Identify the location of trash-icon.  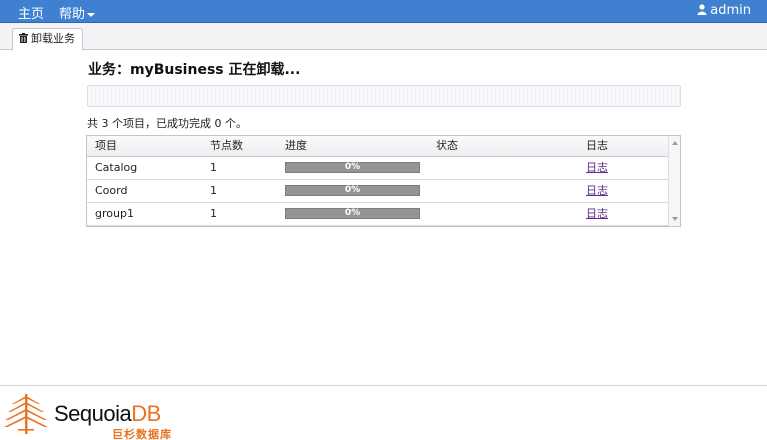
(23, 38).